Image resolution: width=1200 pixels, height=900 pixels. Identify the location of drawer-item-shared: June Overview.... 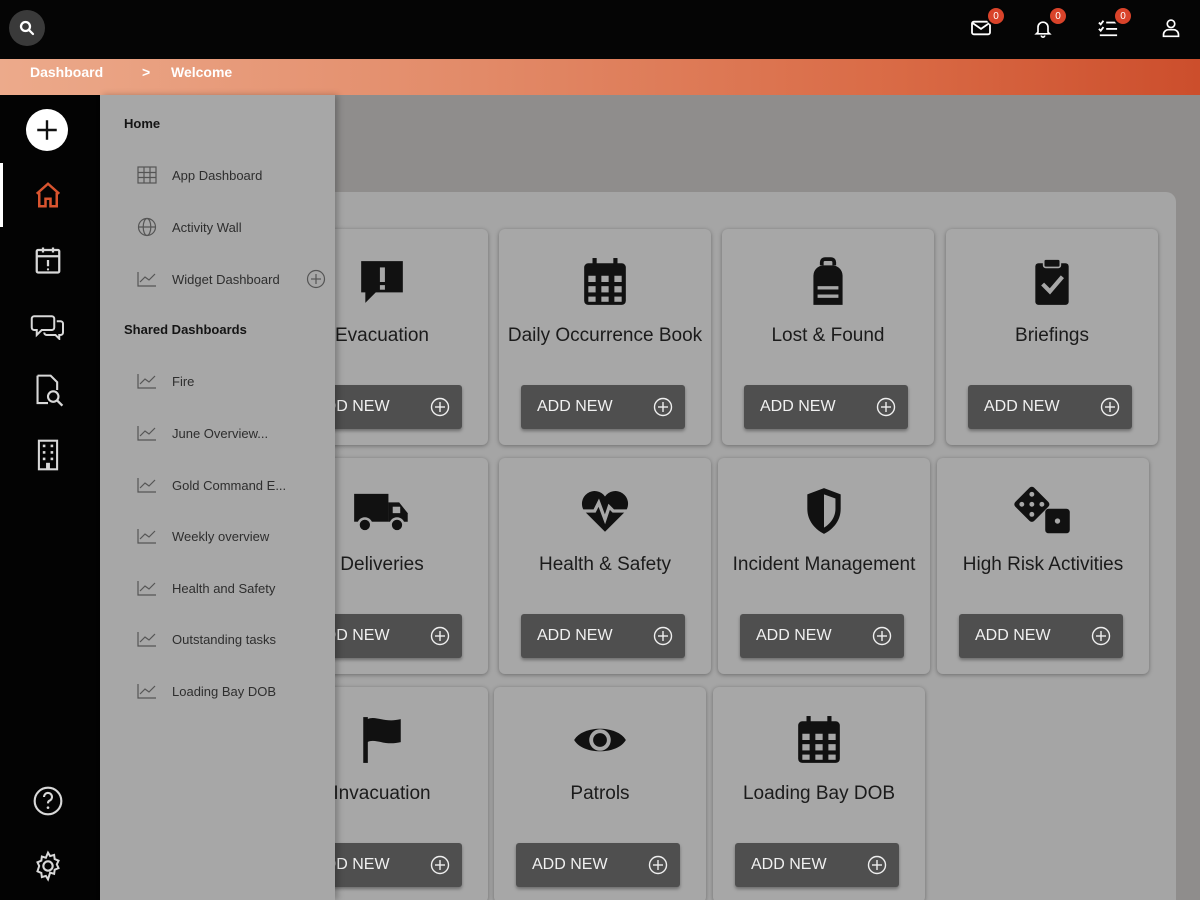
(231, 433).